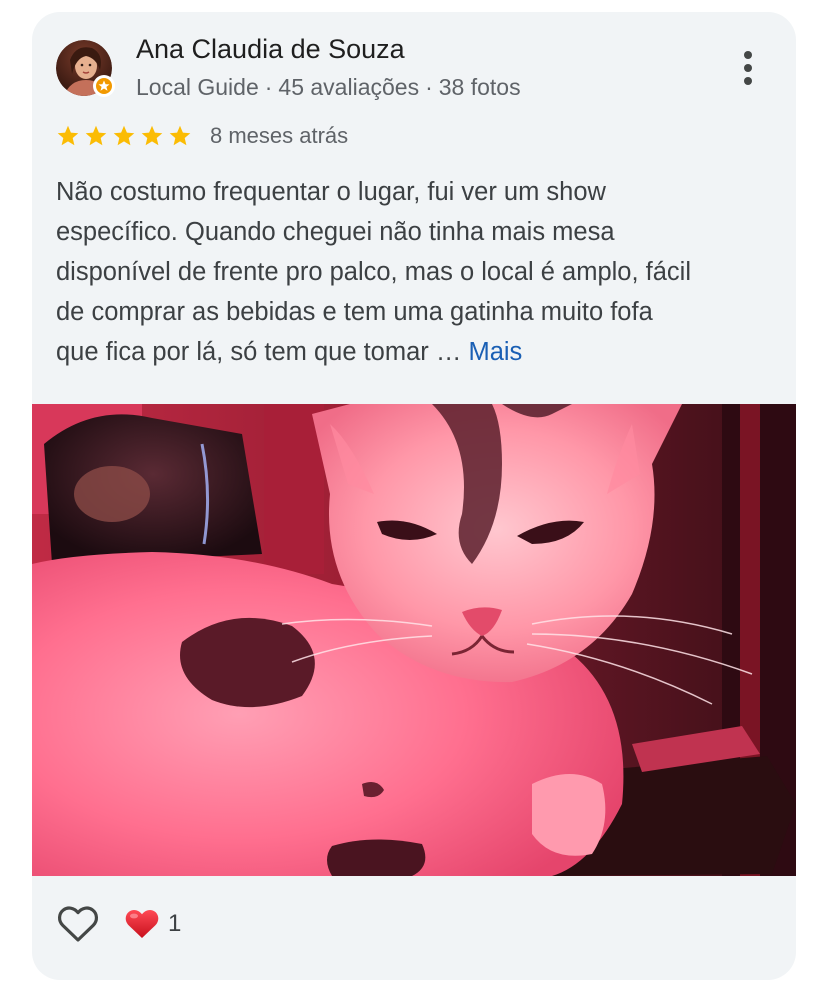 Image resolution: width=828 pixels, height=996 pixels. What do you see at coordinates (85, 68) in the screenshot?
I see `author-avatar` at bounding box center [85, 68].